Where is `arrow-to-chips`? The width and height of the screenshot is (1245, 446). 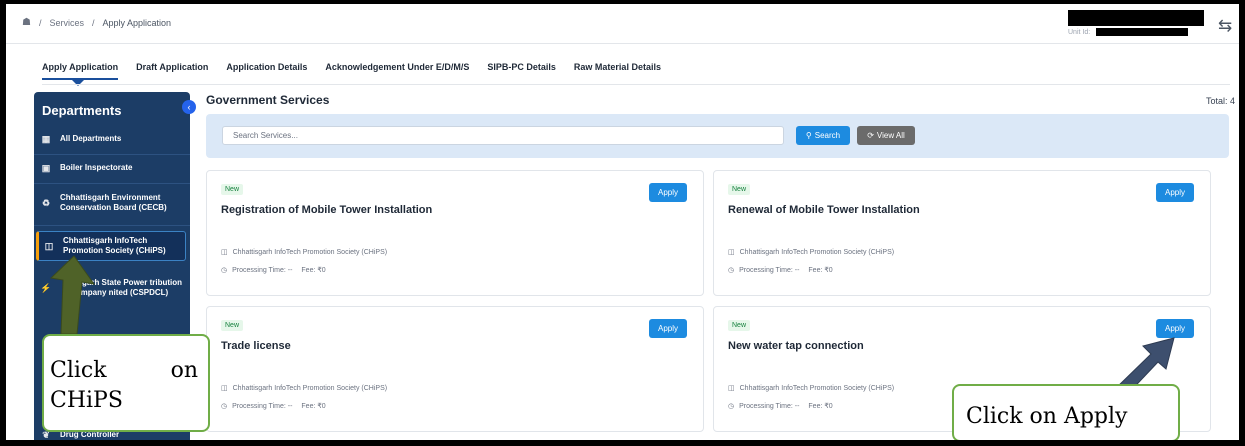
arrow-to-chips is located at coordinates (72, 295).